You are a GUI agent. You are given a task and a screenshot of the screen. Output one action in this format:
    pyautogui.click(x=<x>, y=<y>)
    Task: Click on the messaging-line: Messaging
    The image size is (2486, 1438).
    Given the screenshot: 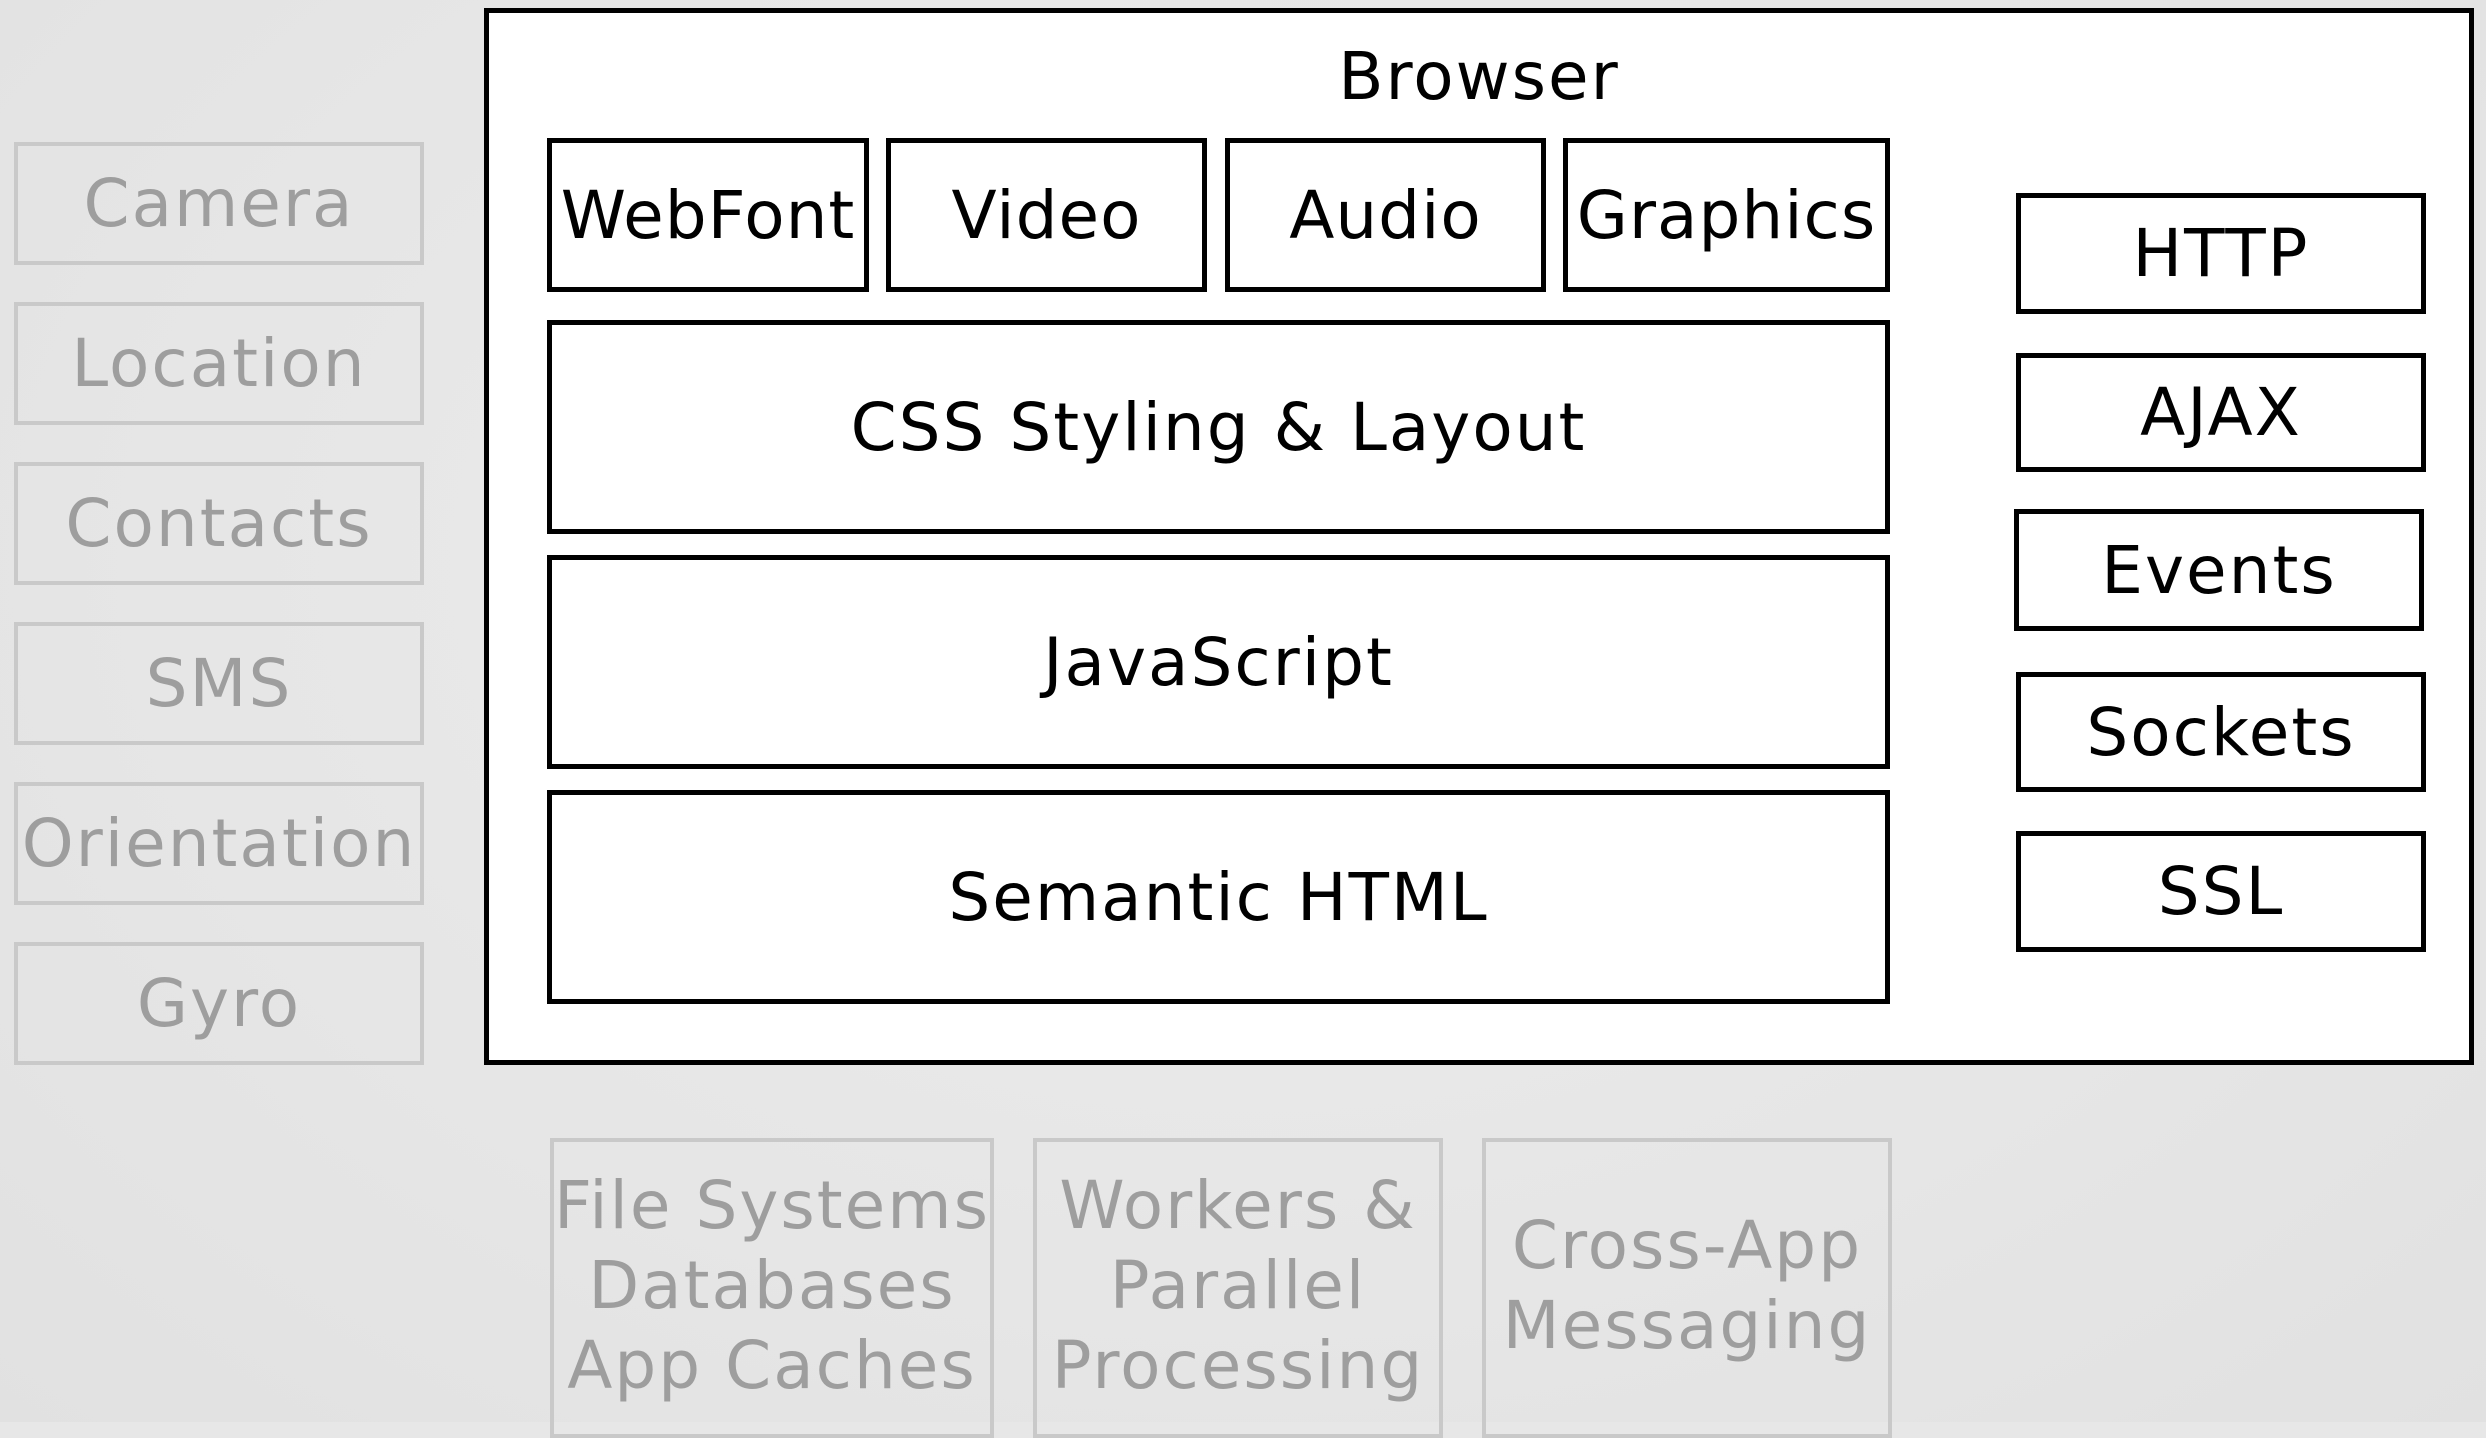 What is the action you would take?
    pyautogui.click(x=1687, y=1325)
    